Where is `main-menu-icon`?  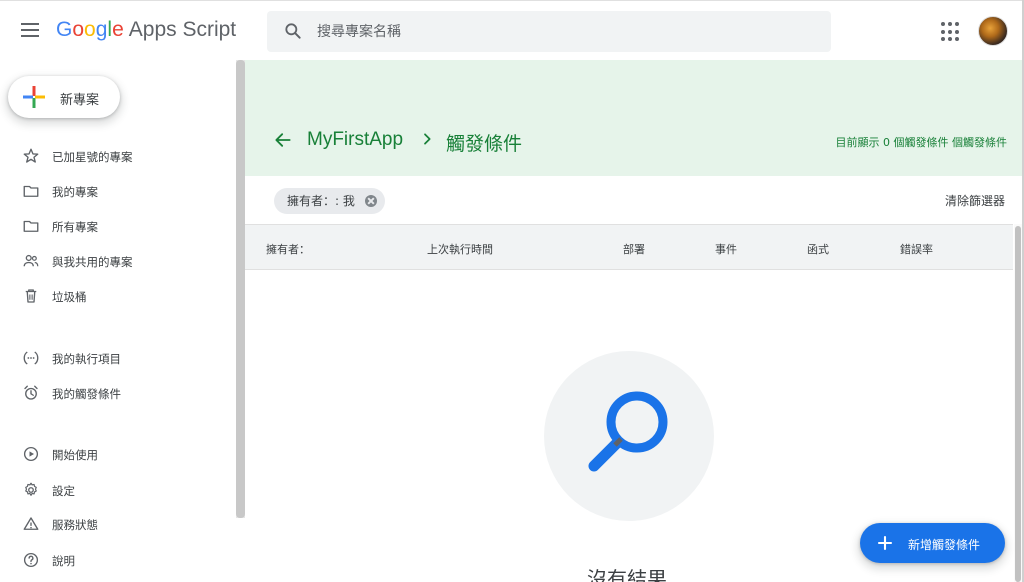 main-menu-icon is located at coordinates (30, 31).